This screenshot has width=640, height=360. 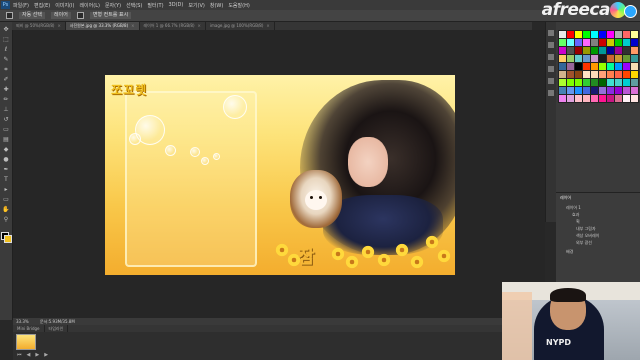 I want to click on pen-tool-icon: ✒, so click(x=6, y=169).